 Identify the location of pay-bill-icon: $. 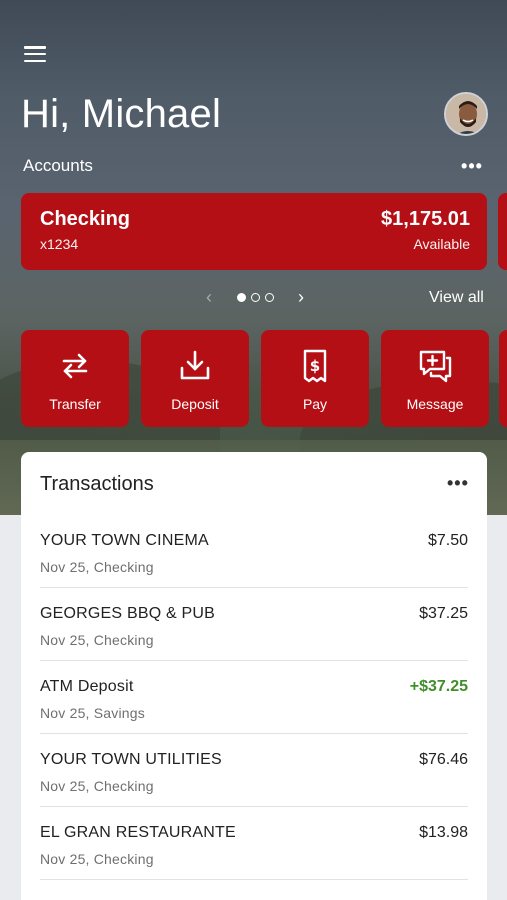
(315, 366).